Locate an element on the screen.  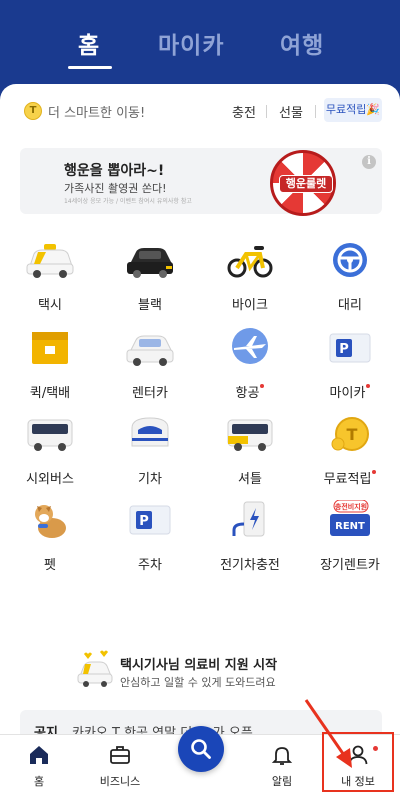
service-shuttle: 셔틀 is located at coordinates (249, 454).